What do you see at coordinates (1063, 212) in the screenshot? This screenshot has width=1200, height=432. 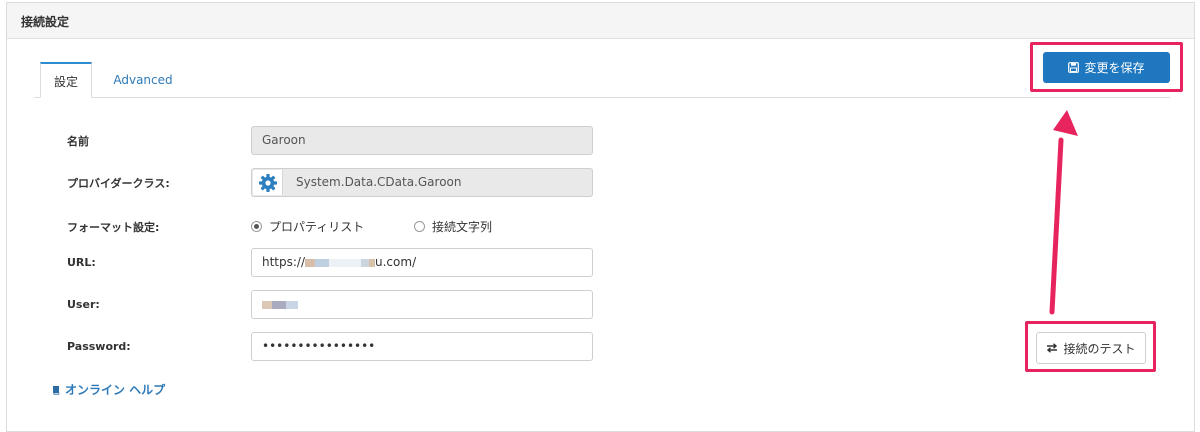 I see `annotation-arrow` at bounding box center [1063, 212].